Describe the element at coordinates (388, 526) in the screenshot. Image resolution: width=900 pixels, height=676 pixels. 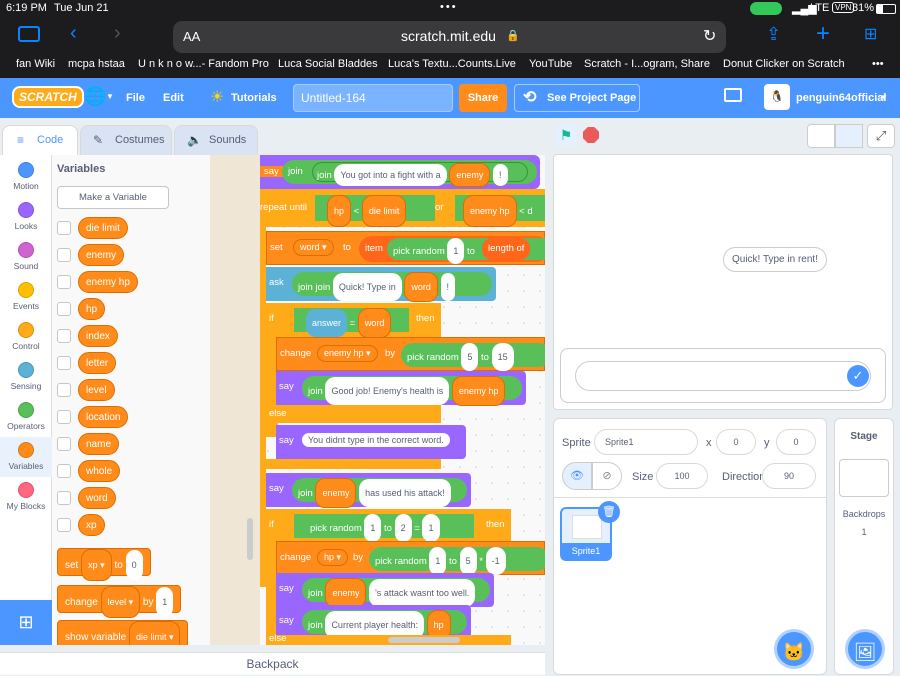
I see `if-block: if pick random 1 to 2 = 1 then` at that location.